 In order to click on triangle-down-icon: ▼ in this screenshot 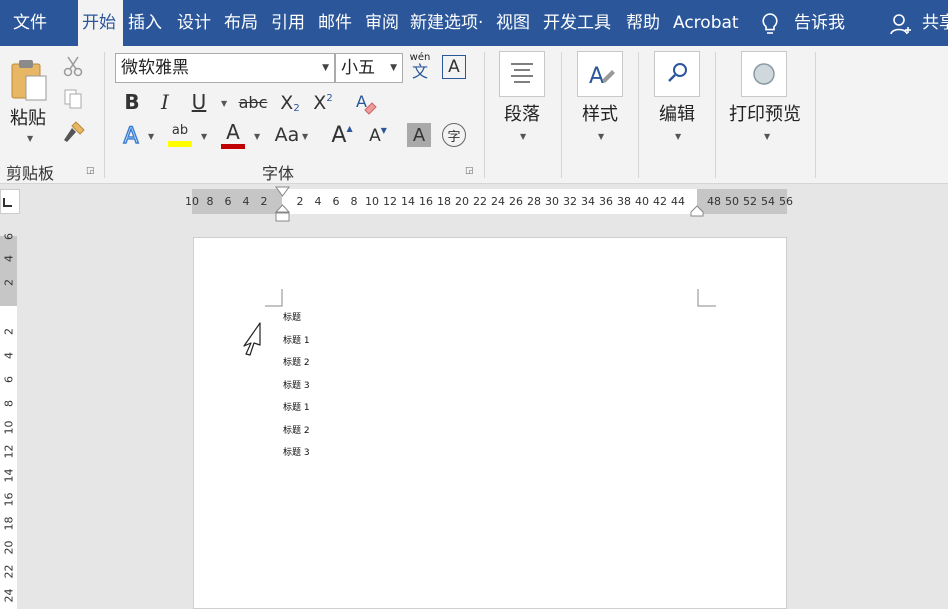, I will do `click(383, 130)`.